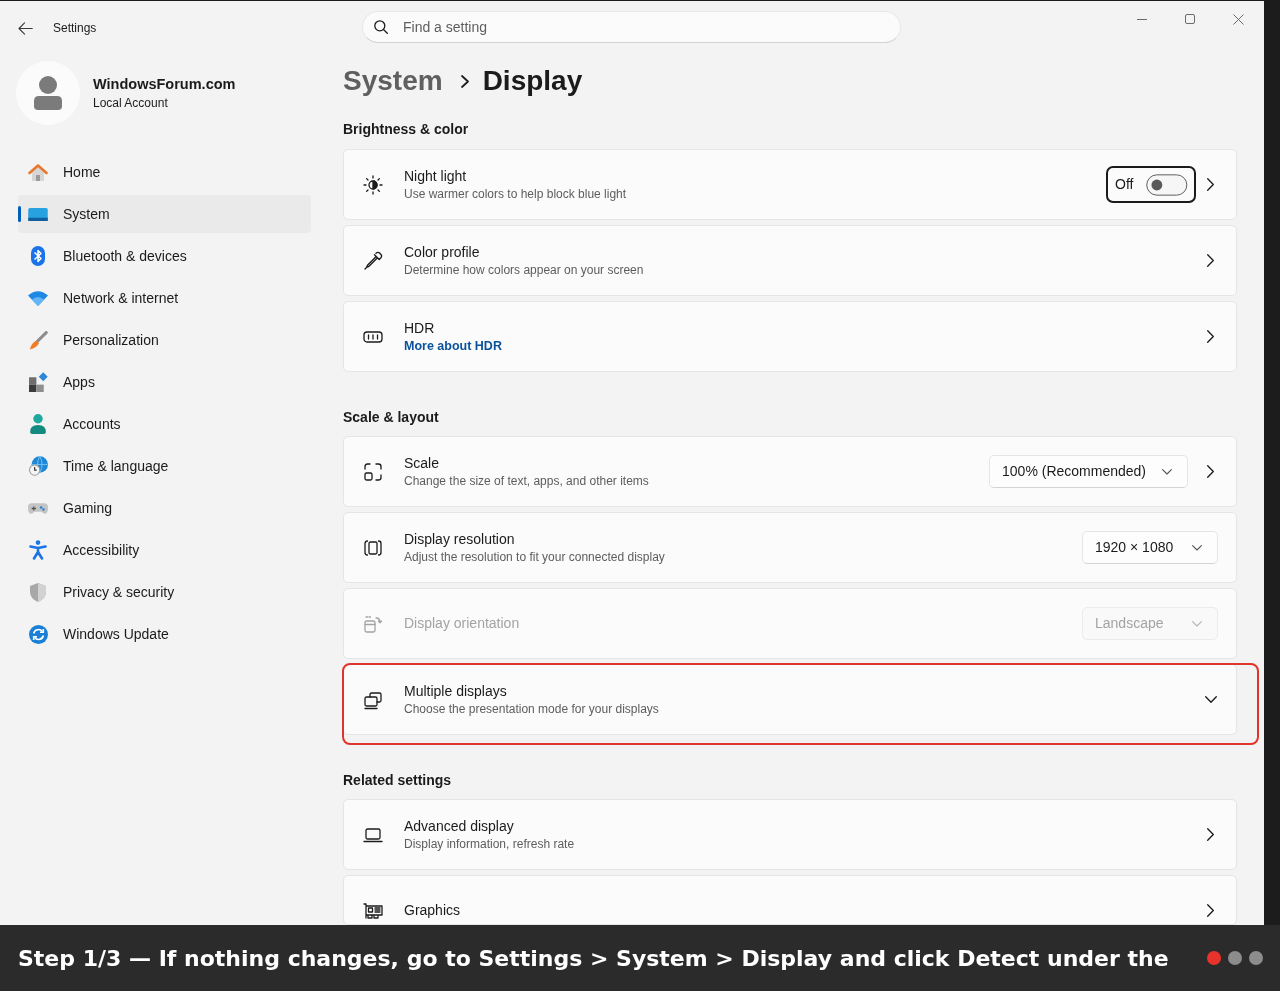 Image resolution: width=1280 pixels, height=991 pixels. Describe the element at coordinates (593, 958) in the screenshot. I see `caption-text: Step 1/3 — If nothing changes, go to Settings > System > Display and click Detect under the` at that location.